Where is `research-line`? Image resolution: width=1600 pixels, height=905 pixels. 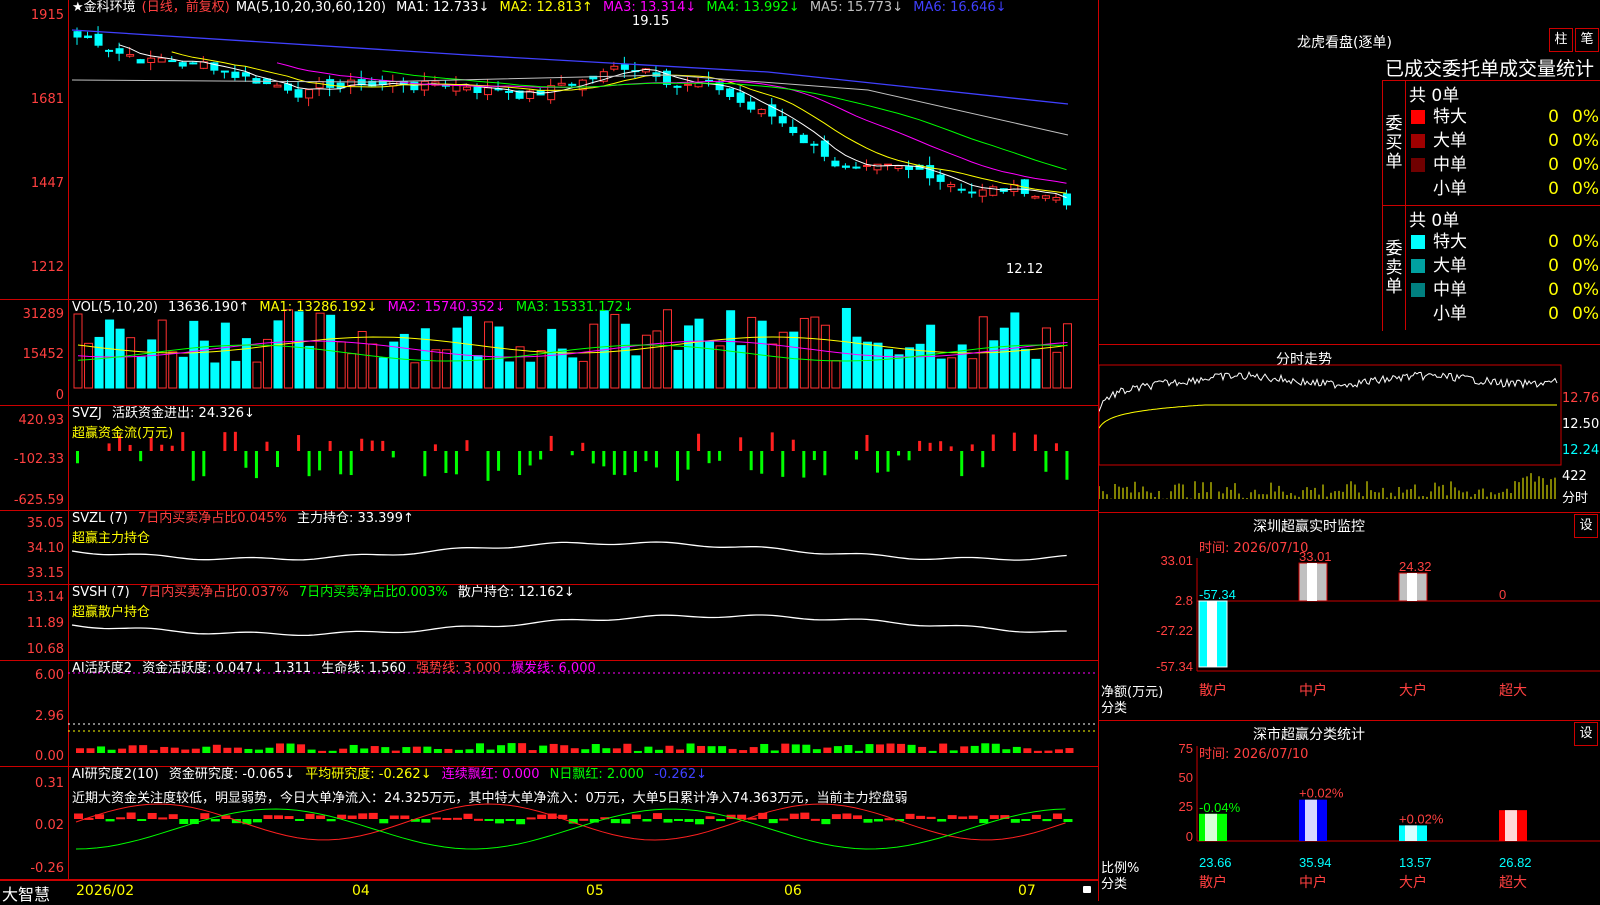 research-line is located at coordinates (570, 822).